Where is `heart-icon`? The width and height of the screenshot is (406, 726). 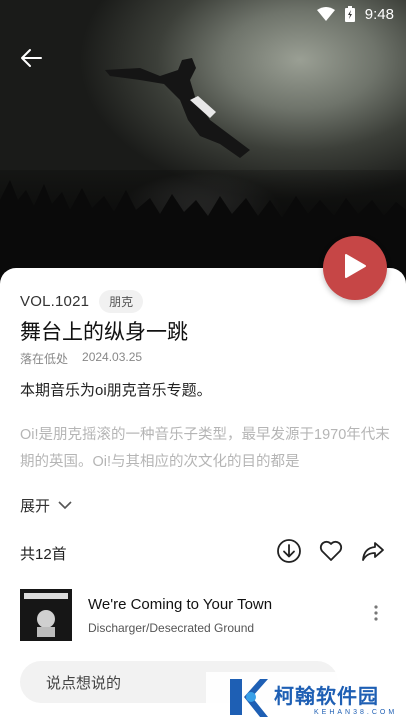 heart-icon is located at coordinates (331, 551).